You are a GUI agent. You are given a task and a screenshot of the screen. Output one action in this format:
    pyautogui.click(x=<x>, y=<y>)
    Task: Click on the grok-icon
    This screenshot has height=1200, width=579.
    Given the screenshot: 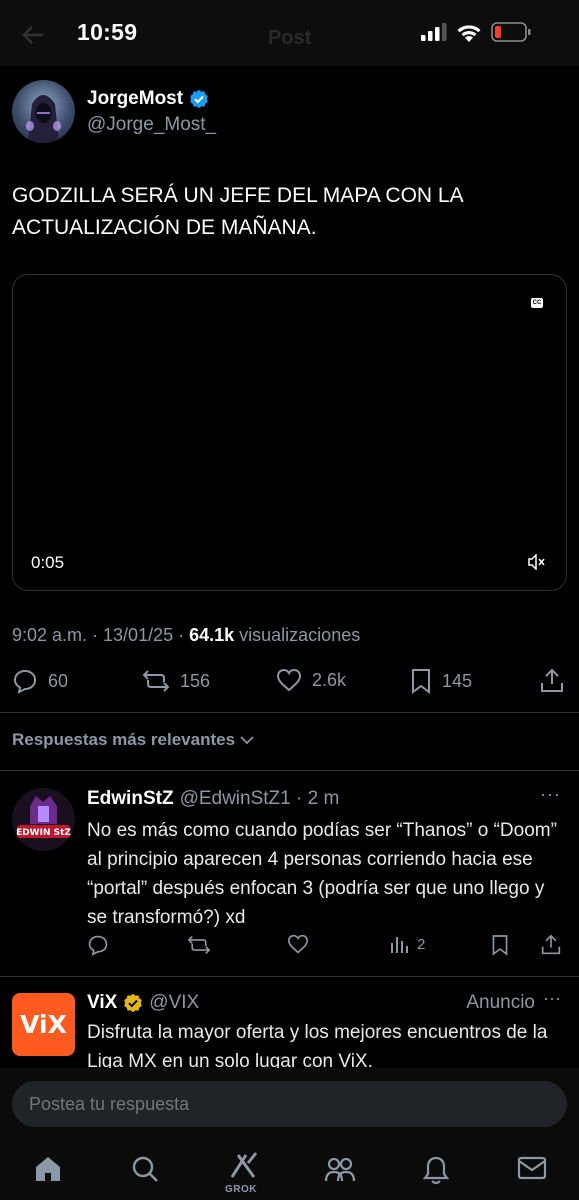 What is the action you would take?
    pyautogui.click(x=243, y=1168)
    